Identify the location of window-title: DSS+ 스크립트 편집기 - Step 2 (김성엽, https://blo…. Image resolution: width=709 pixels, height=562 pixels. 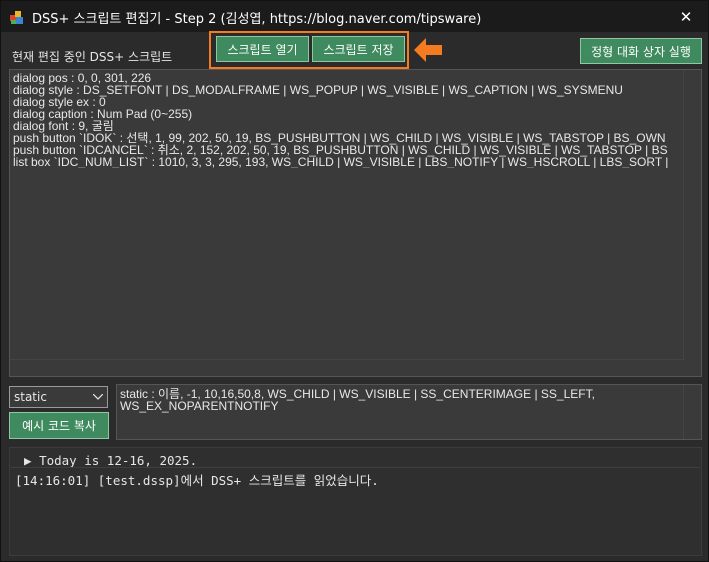
(257, 19).